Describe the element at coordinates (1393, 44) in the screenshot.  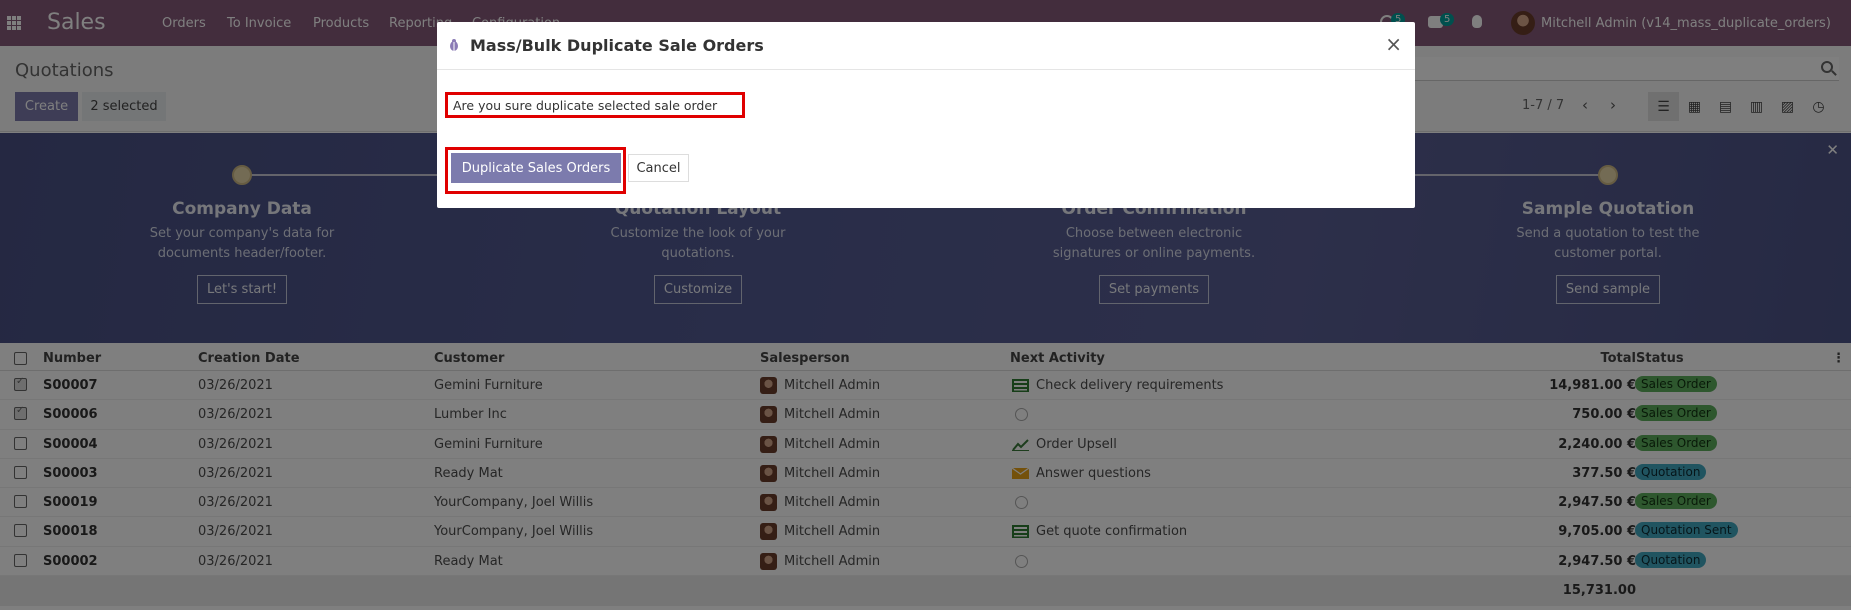
I see `close-icon: ×` at that location.